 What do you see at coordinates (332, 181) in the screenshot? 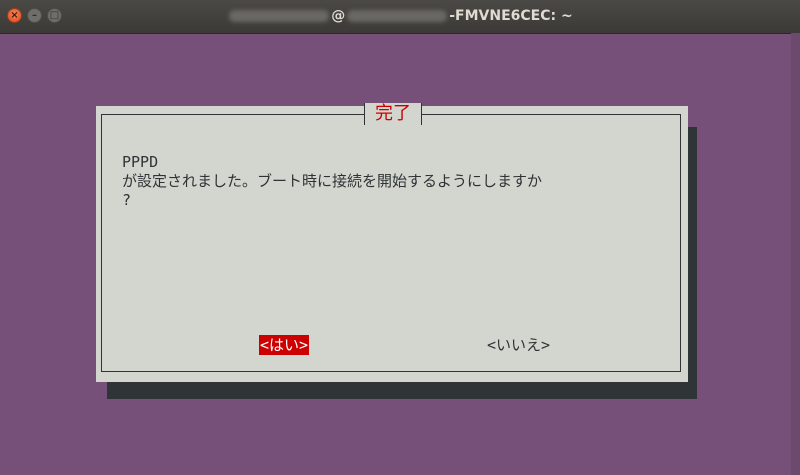
I see `message-line-2: が設定されました。ブート時に接続を開始するようにしますか` at bounding box center [332, 181].